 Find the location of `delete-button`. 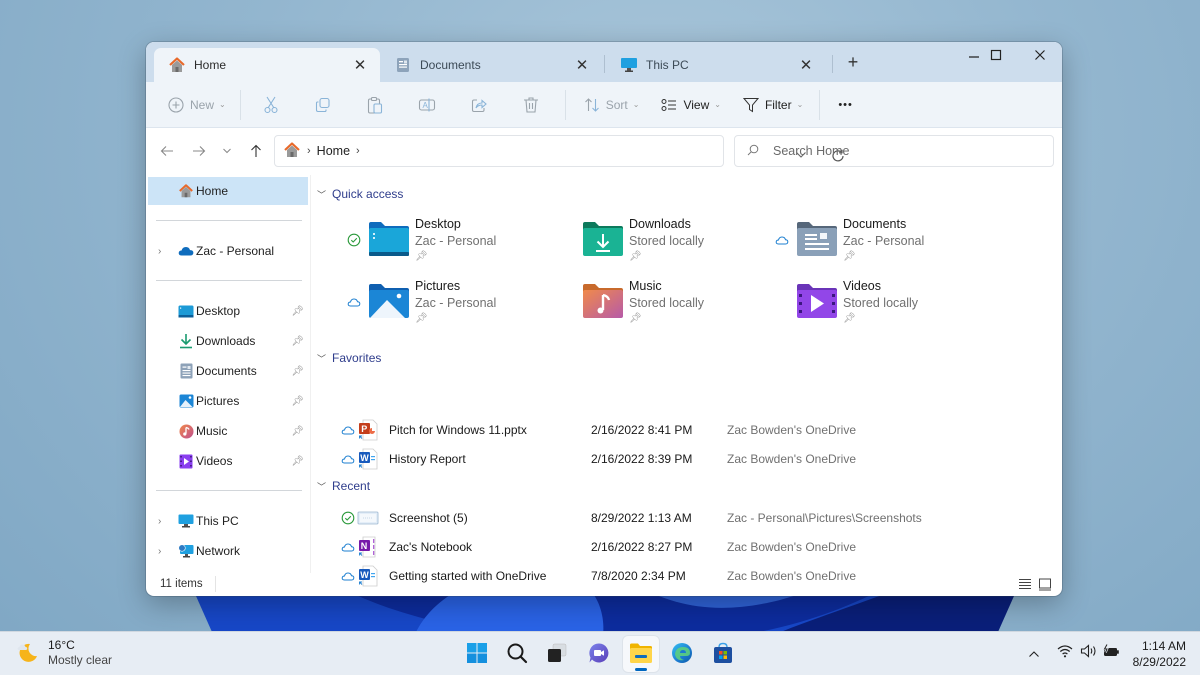

delete-button is located at coordinates (533, 105).